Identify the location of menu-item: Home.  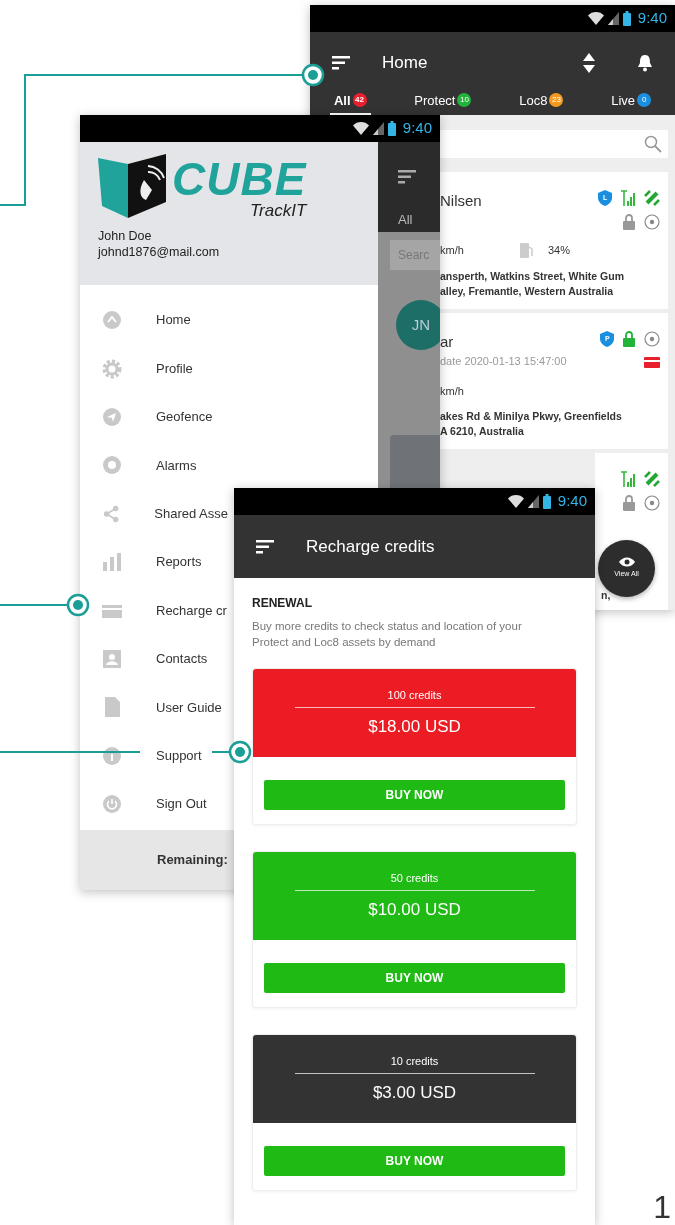
(157, 320).